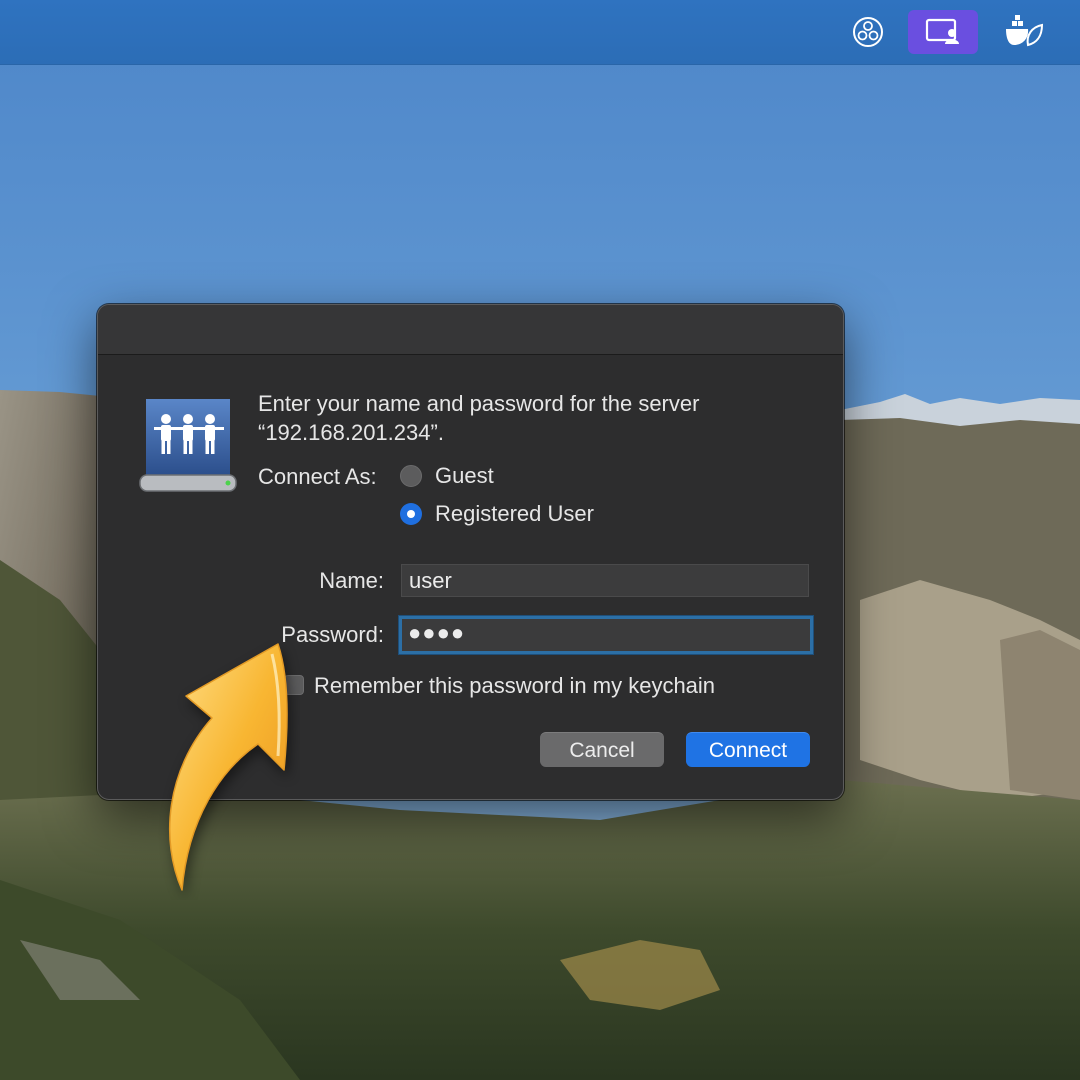 This screenshot has width=1080, height=1080. Describe the element at coordinates (188, 445) in the screenshot. I see `shared-server-icon` at that location.